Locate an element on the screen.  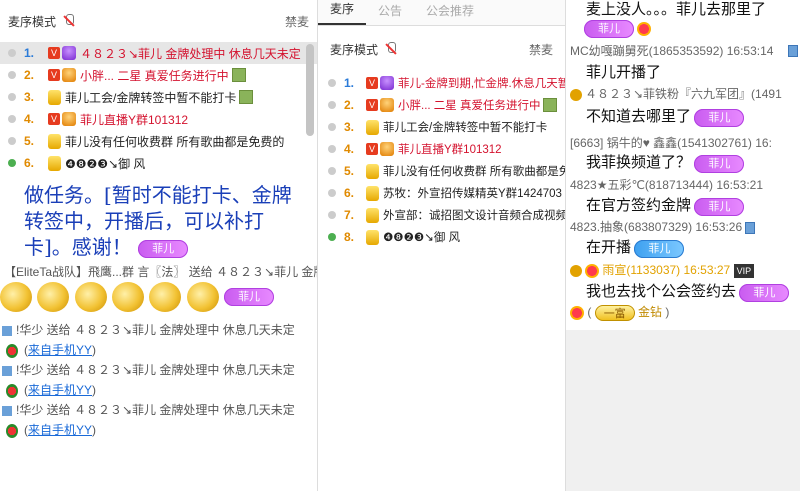
queue-item: 5. 菲儿没有任何收费群 所有歌曲都是免费的 is located at coordinates (158, 141).